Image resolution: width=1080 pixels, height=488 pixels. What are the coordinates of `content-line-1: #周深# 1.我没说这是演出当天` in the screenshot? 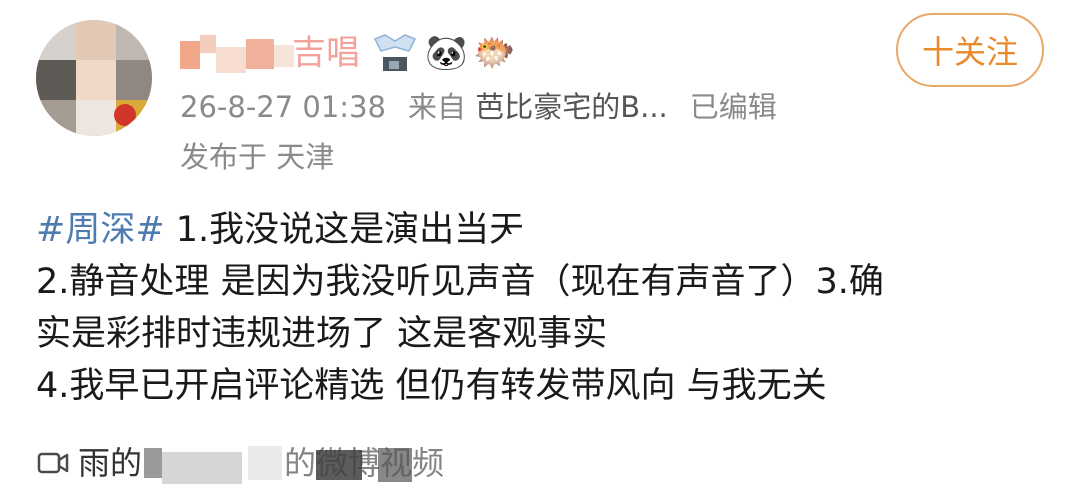 It's located at (546, 230).